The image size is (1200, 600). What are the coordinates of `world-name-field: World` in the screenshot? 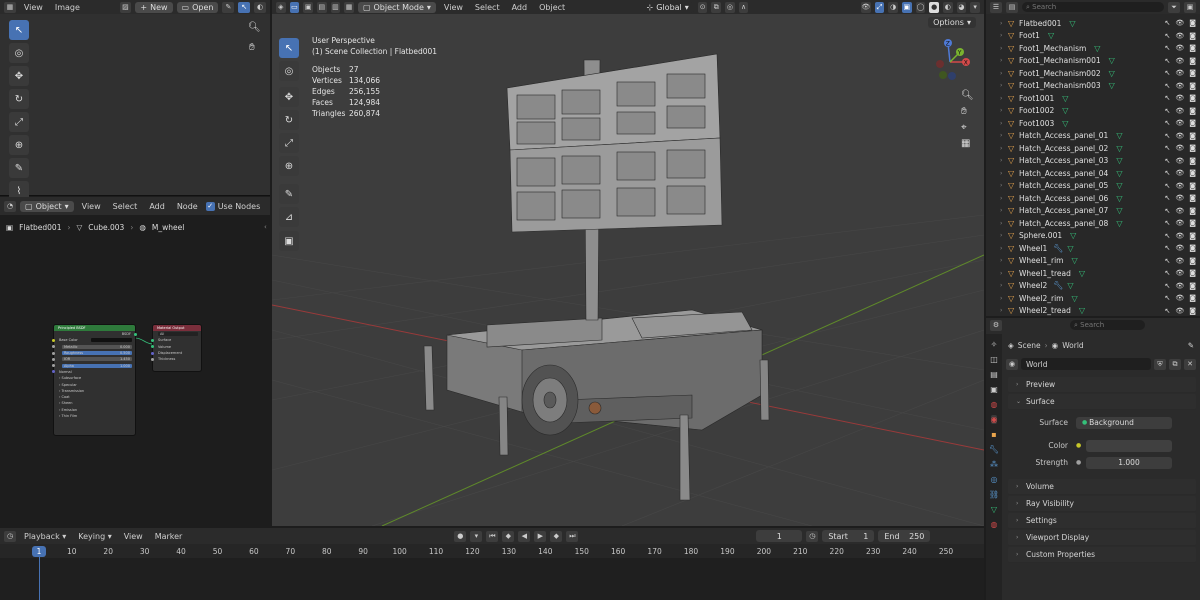 It's located at (1086, 364).